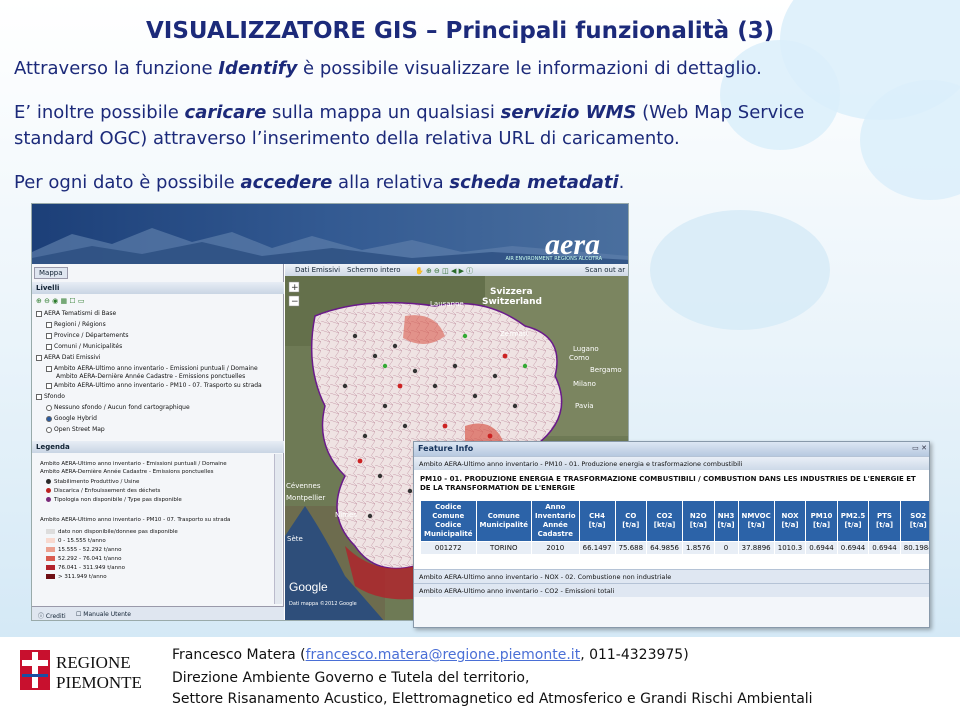 The image size is (960, 711). I want to click on toolbar-emissions-button: Dati Emissivi, so click(317, 270).